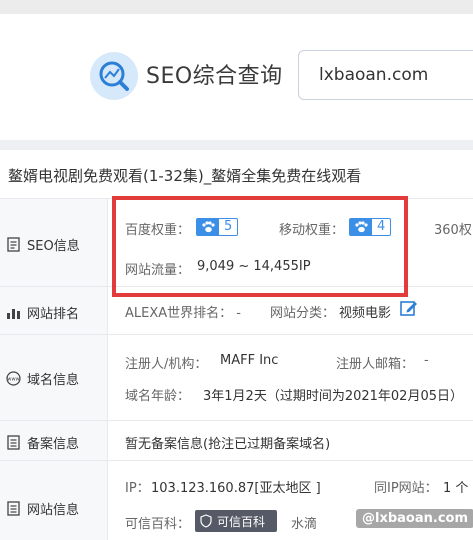  I want to click on edit-icon, so click(409, 308).